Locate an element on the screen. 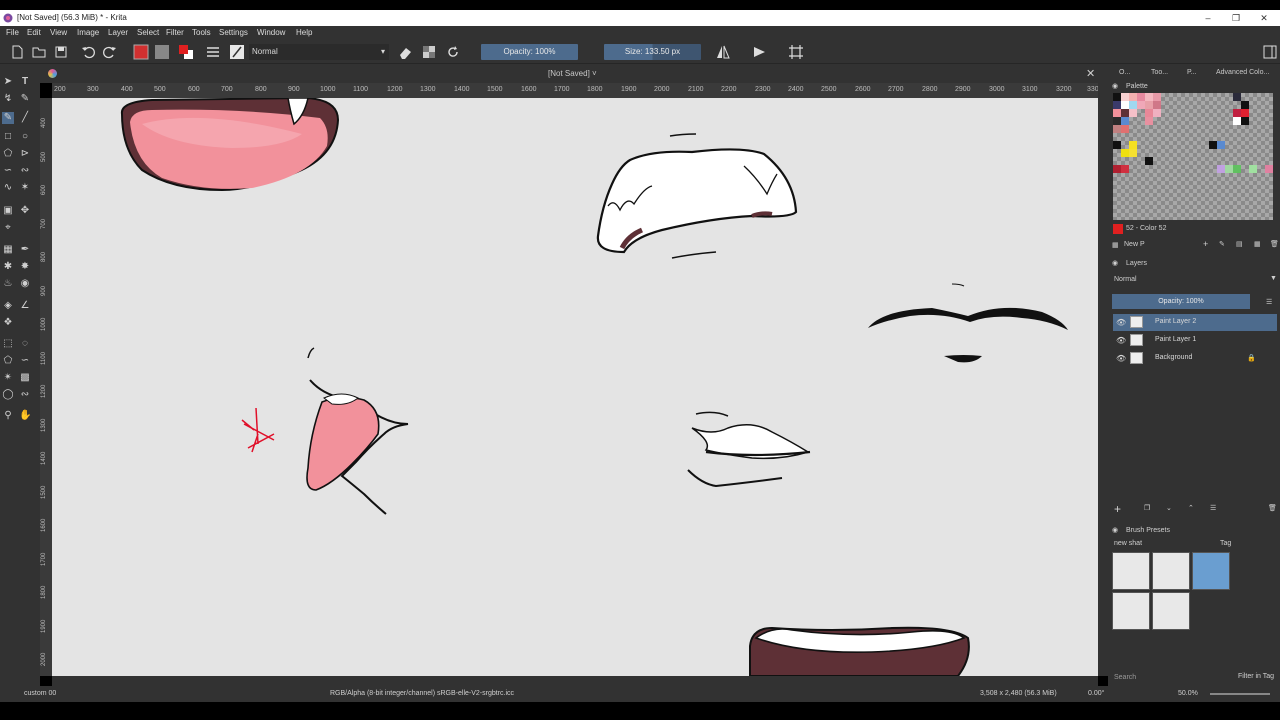 This screenshot has height=720, width=1280. status-brush-name: custom 00 is located at coordinates (40, 693).